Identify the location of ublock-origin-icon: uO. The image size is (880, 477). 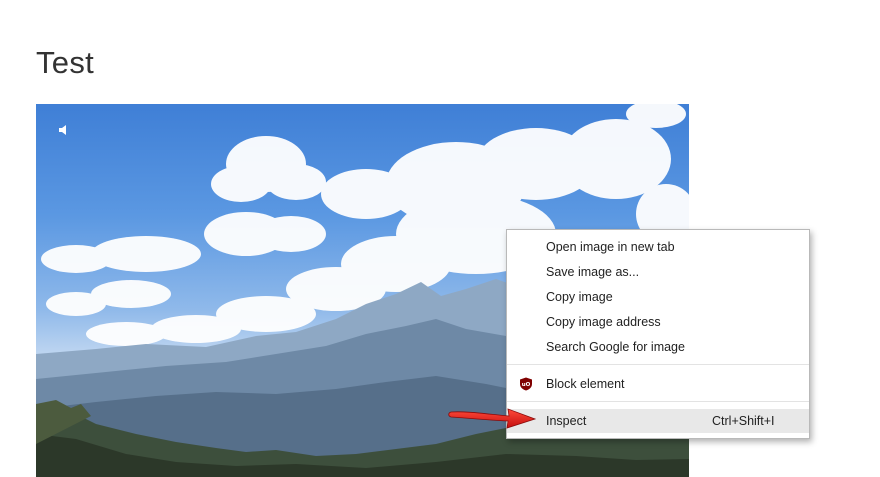
(526, 384).